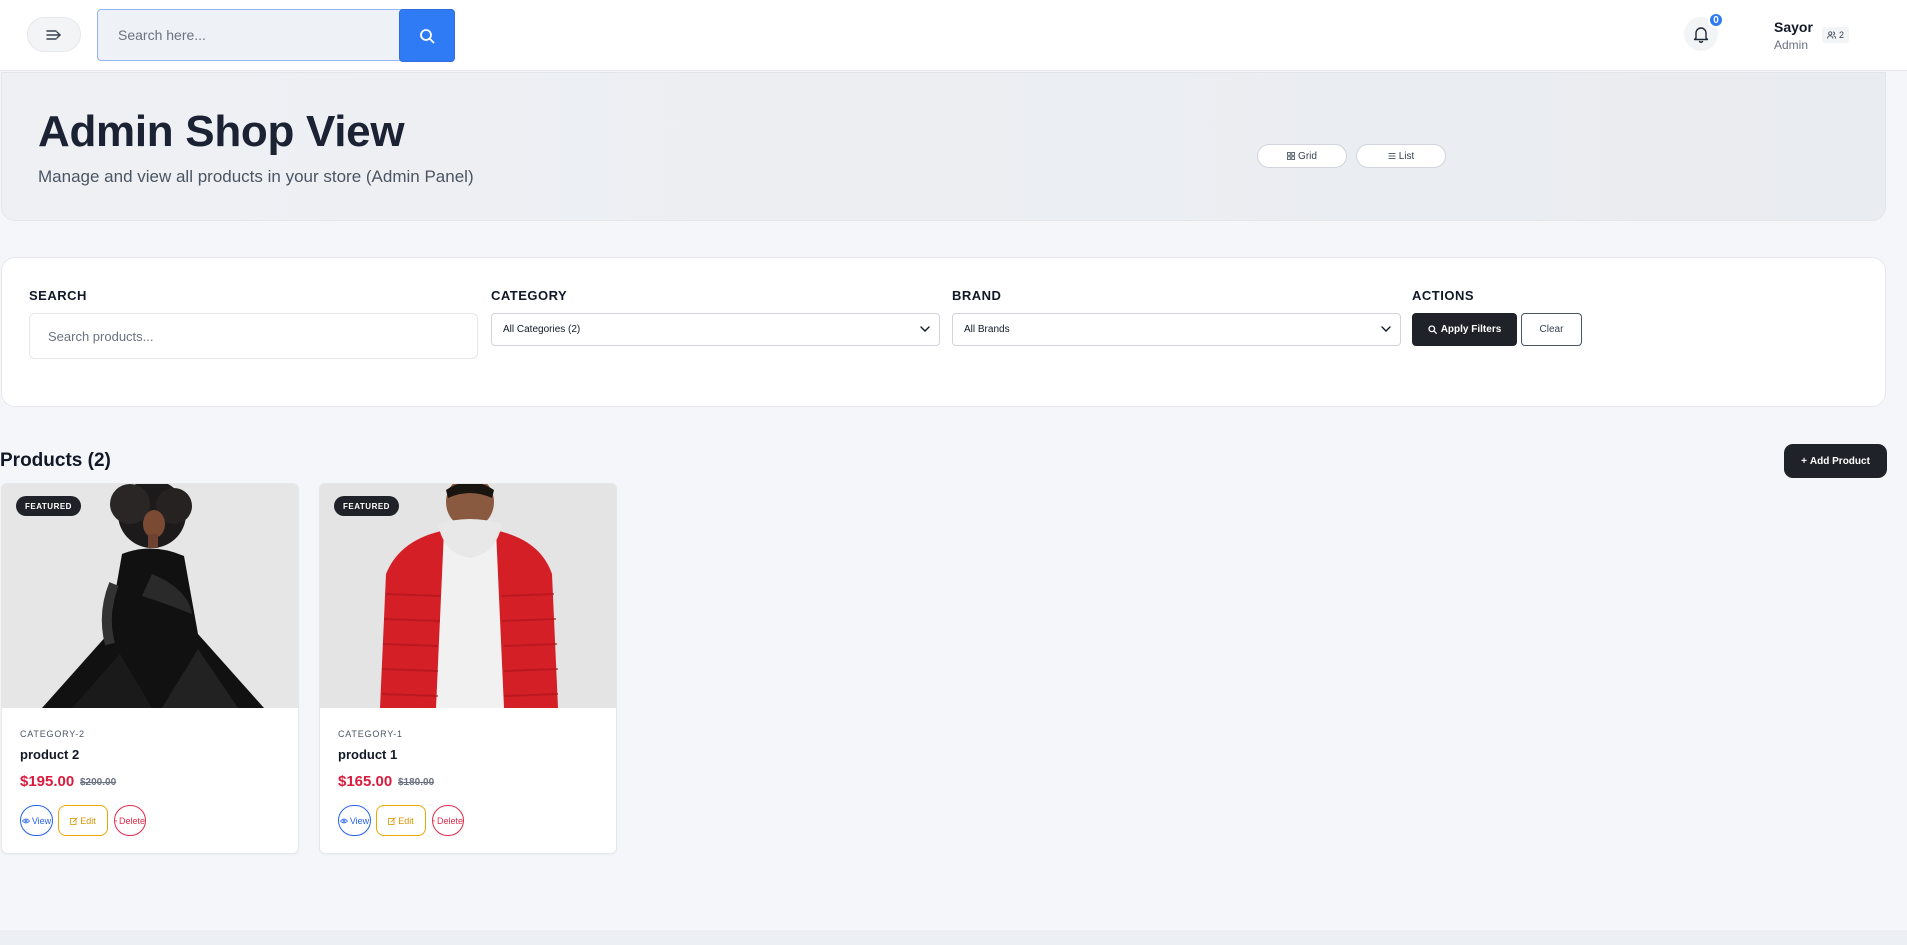 Image resolution: width=1907 pixels, height=945 pixels. I want to click on user-name: Sayor, so click(1793, 27).